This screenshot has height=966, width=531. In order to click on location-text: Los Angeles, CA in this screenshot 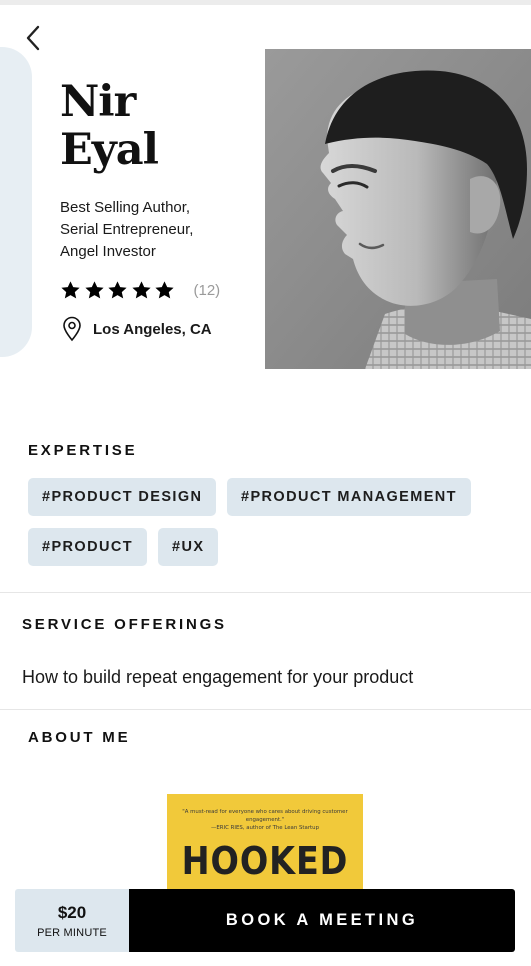, I will do `click(152, 329)`.